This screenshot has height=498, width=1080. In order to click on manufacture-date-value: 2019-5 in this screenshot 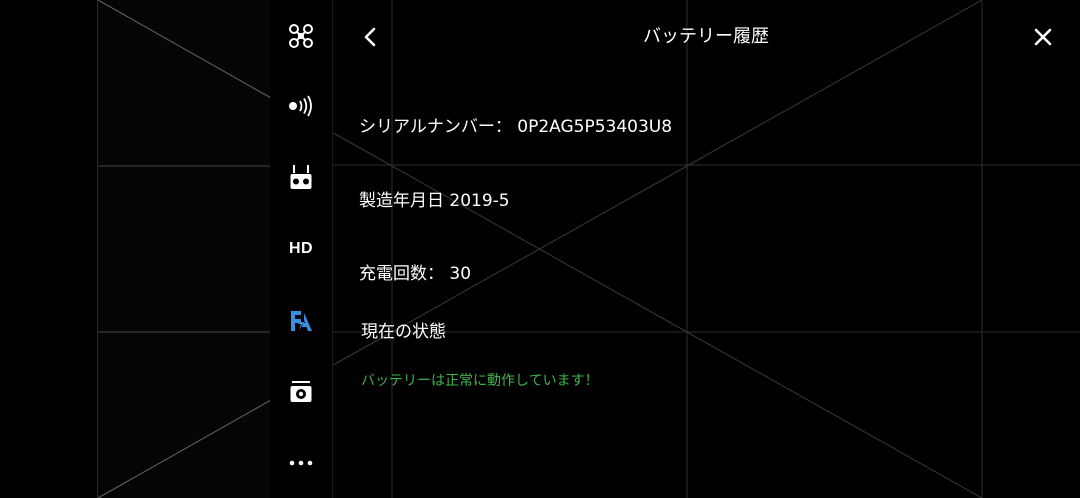, I will do `click(479, 201)`.